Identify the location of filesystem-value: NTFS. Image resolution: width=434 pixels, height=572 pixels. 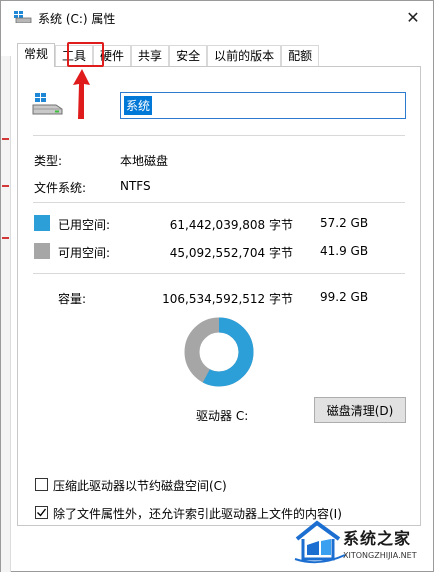
(135, 186).